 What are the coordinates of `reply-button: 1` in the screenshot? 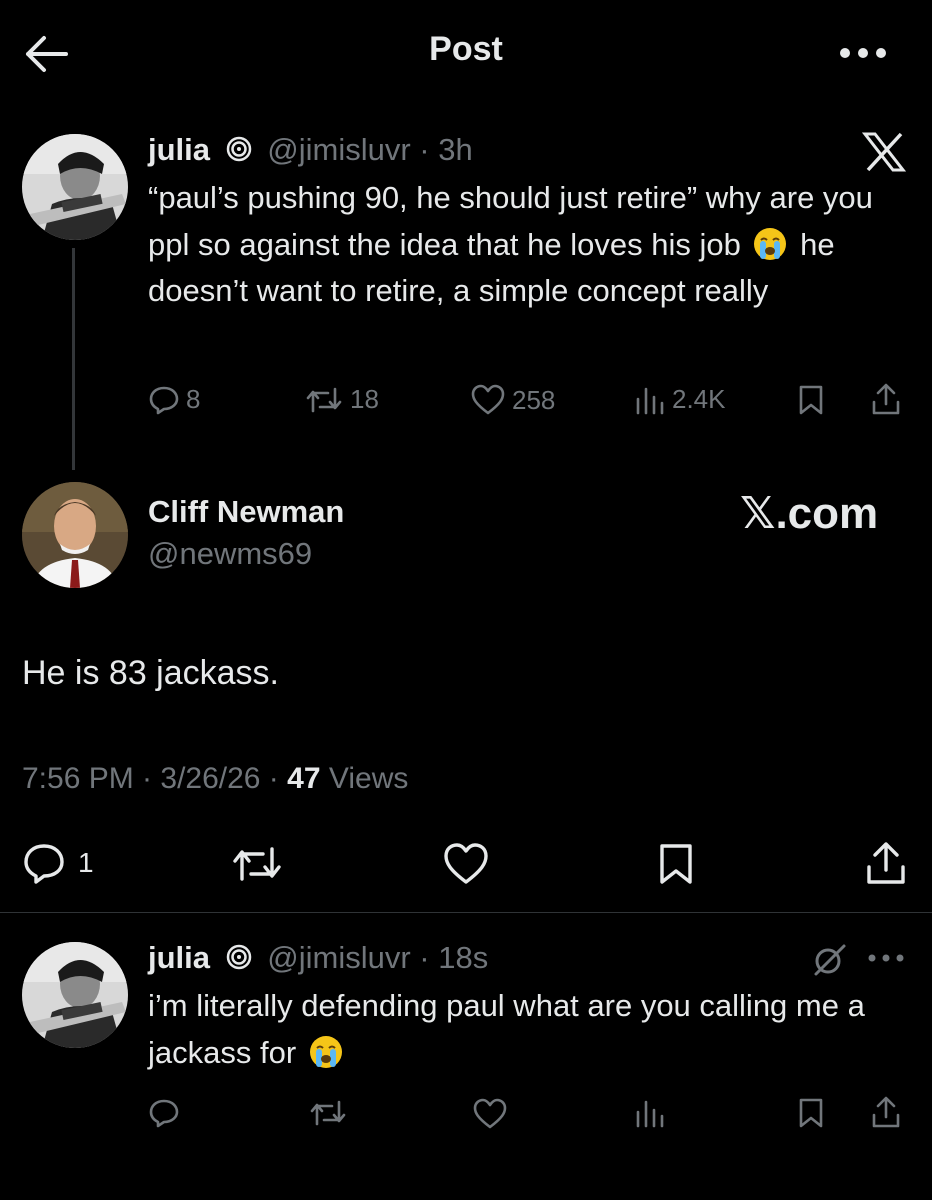 It's located at (58, 863).